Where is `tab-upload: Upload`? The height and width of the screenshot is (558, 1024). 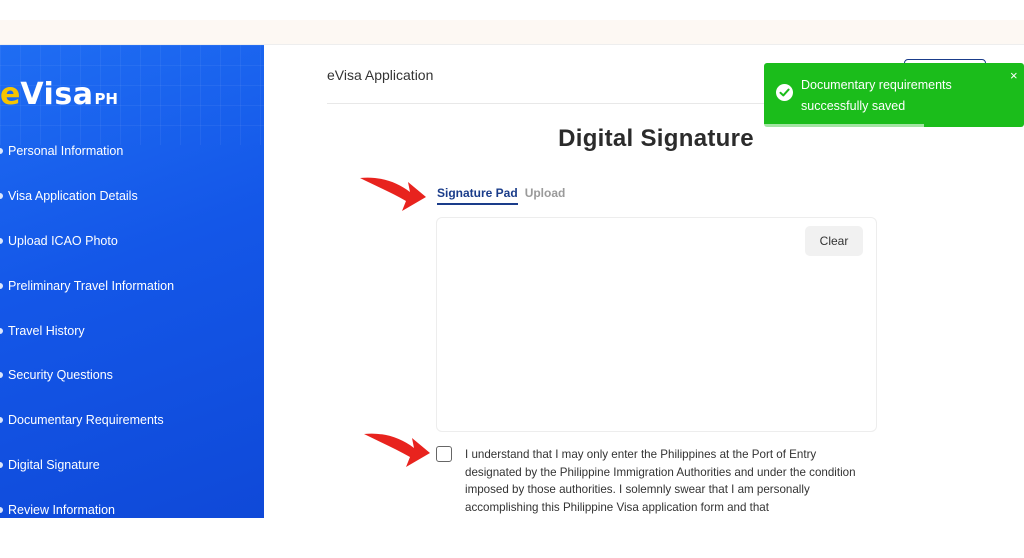
tab-upload: Upload is located at coordinates (545, 195).